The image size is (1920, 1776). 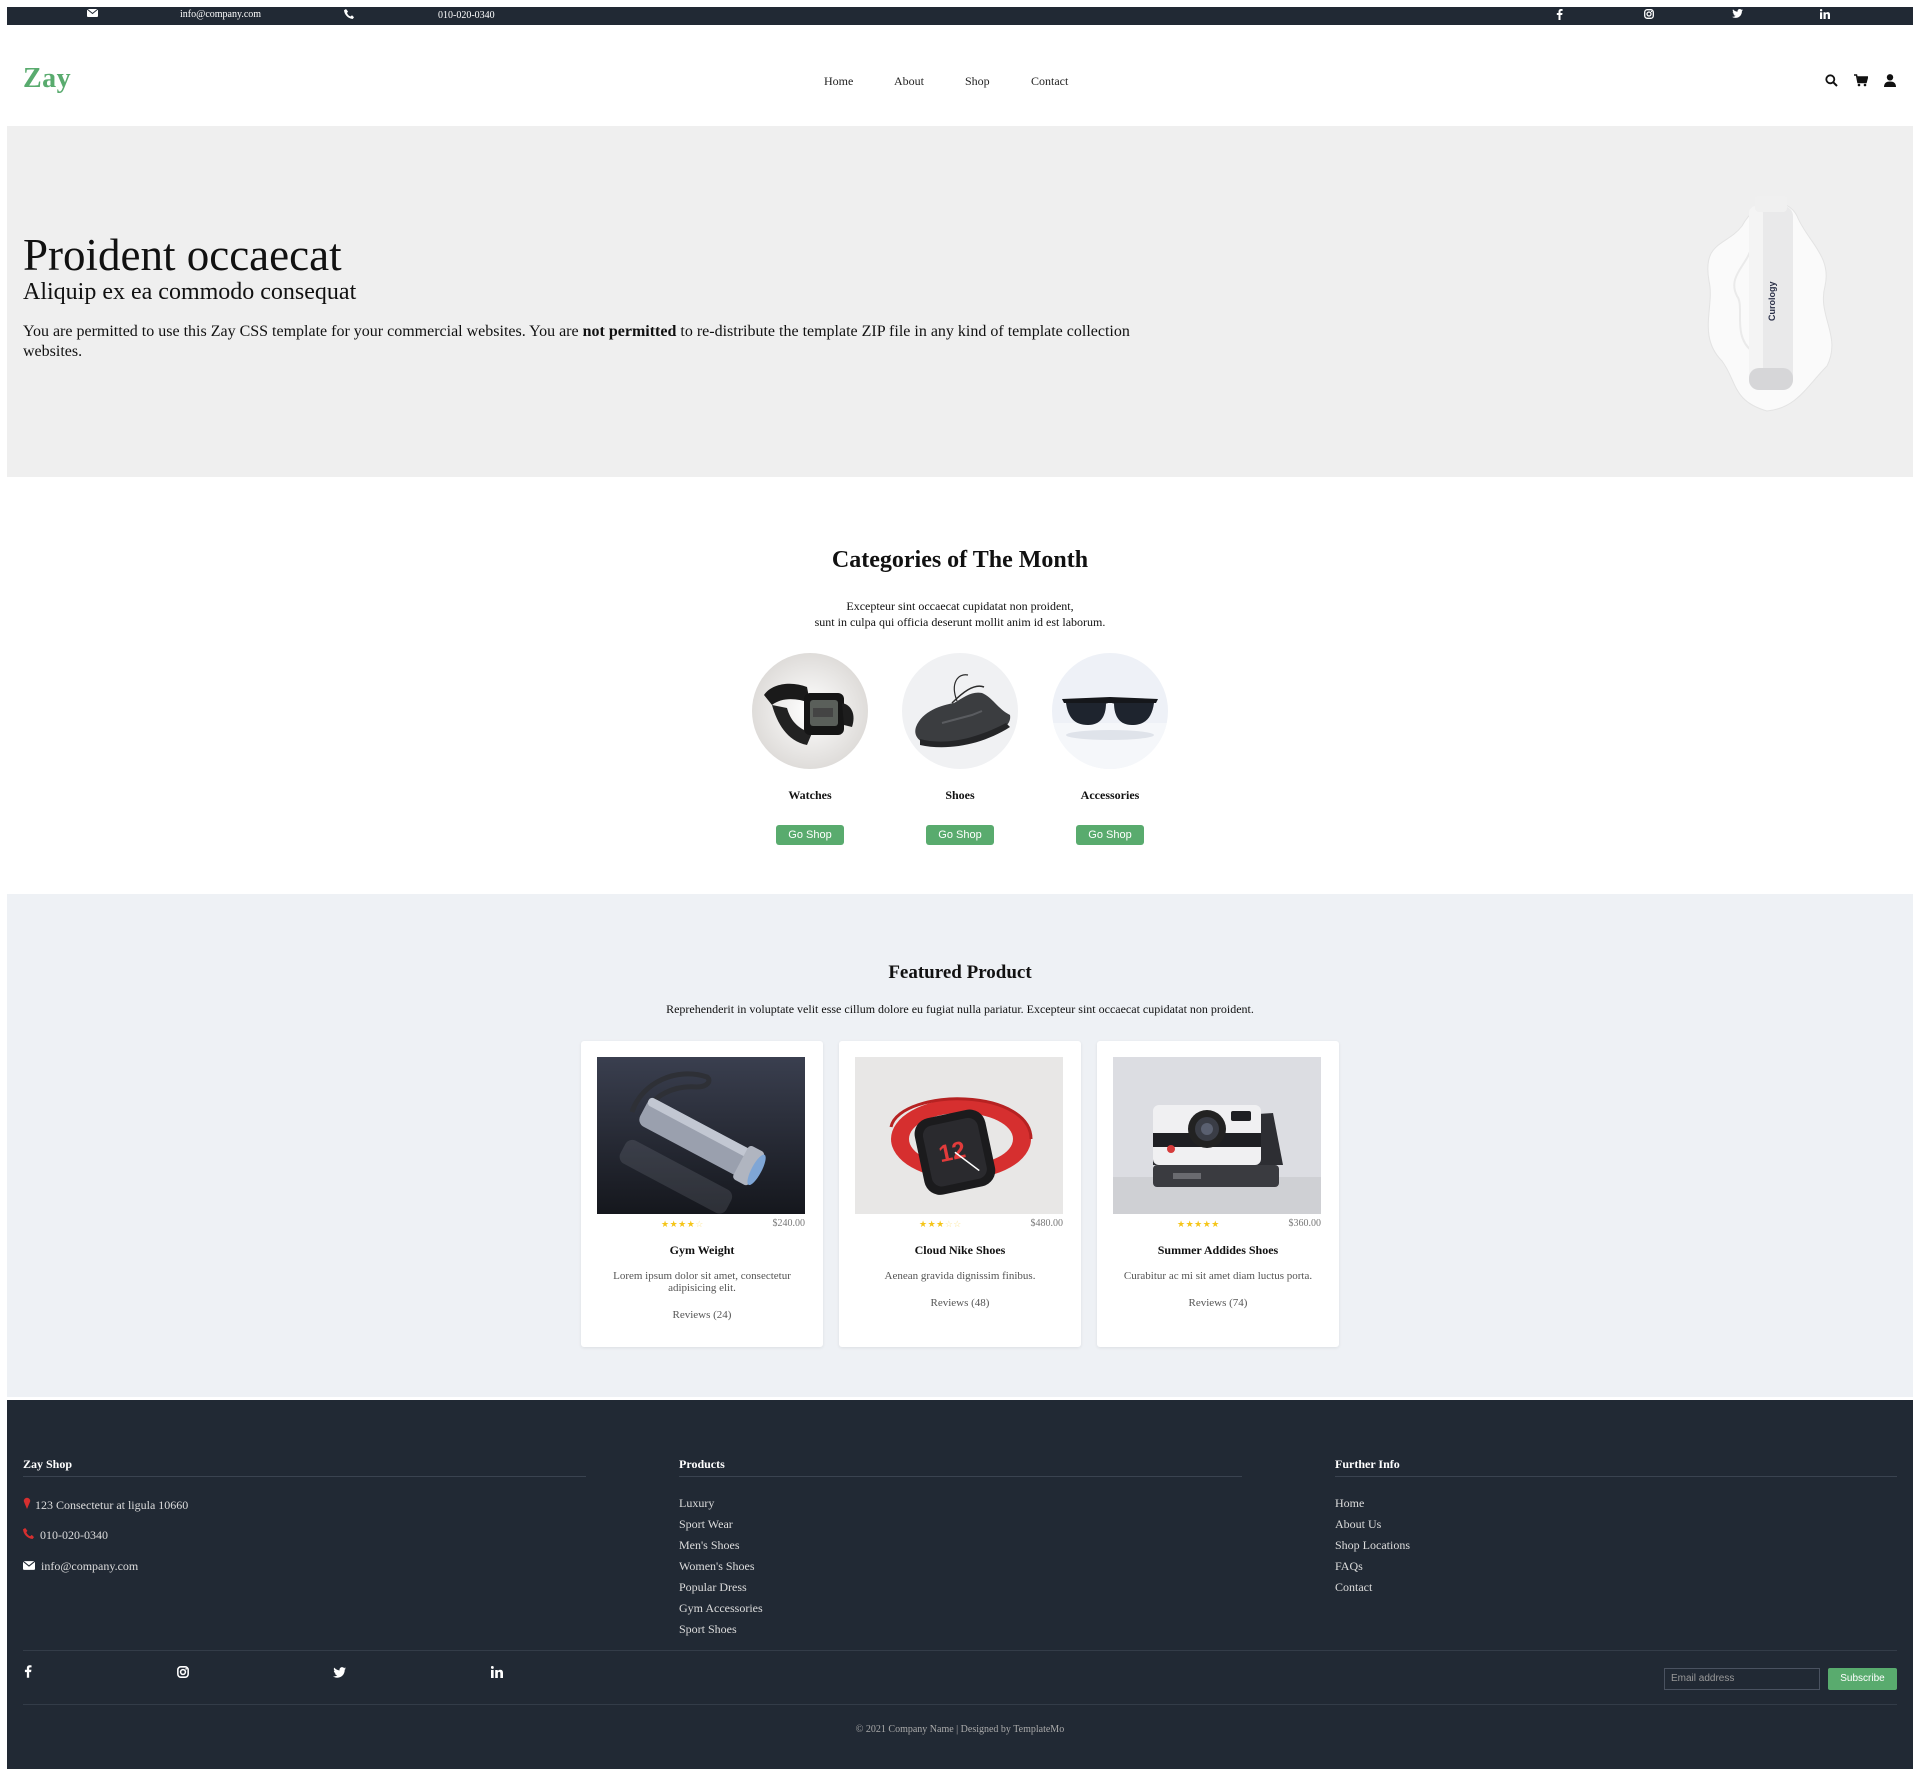 I want to click on product-reviews: Reviews (48), so click(x=960, y=1303).